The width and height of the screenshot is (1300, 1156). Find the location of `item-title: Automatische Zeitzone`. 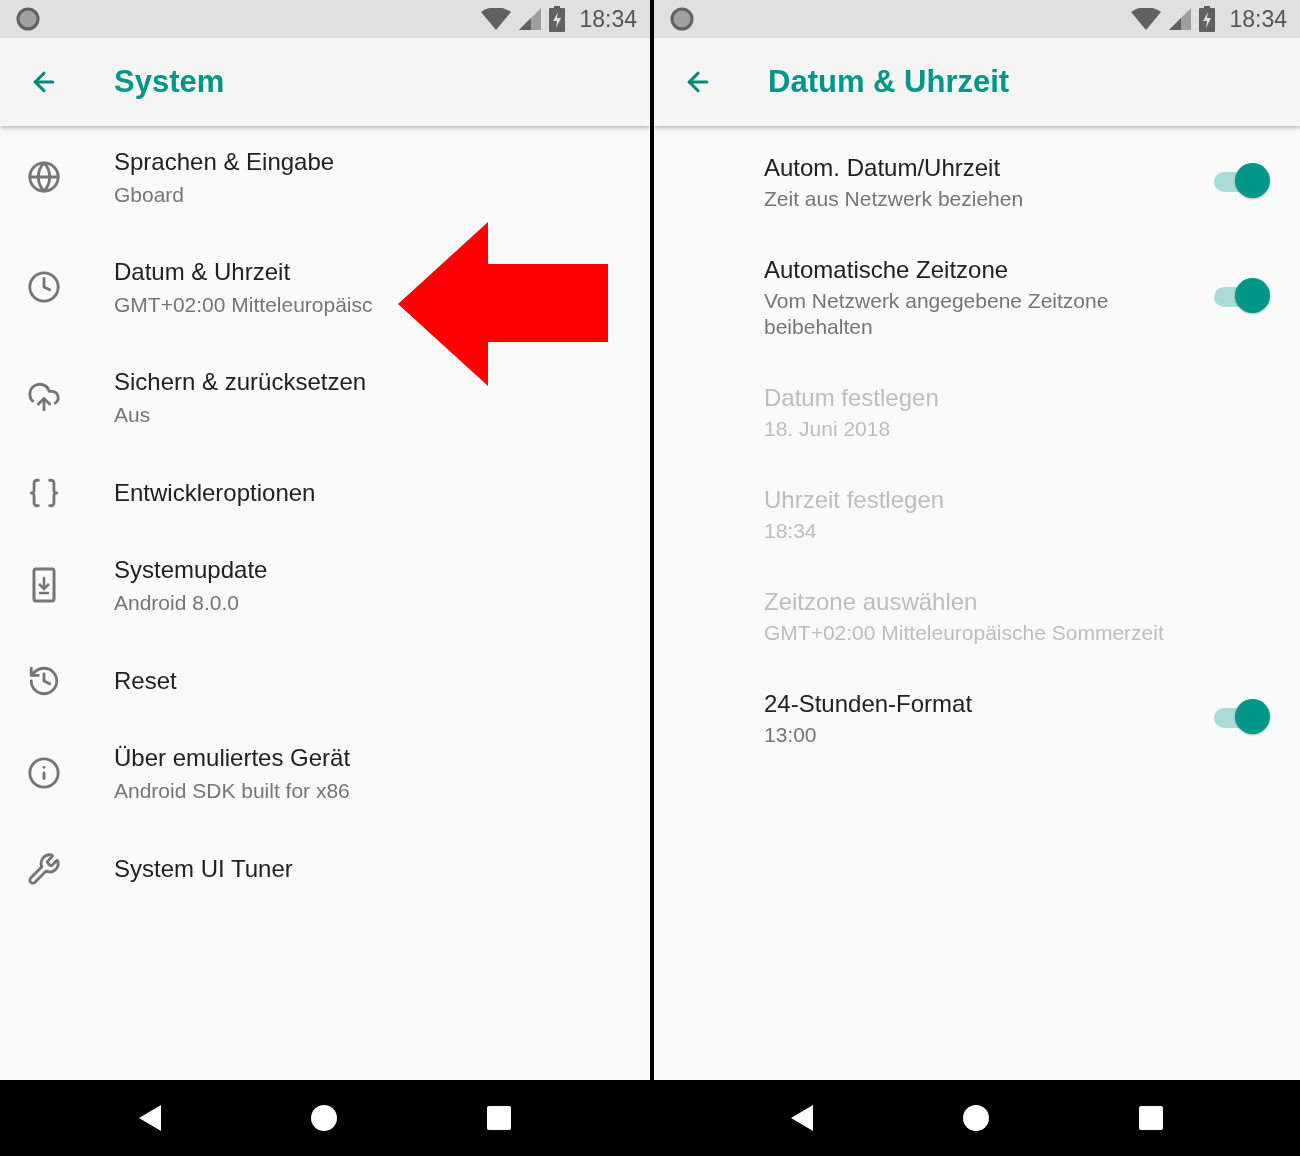

item-title: Automatische Zeitzone is located at coordinates (887, 270).